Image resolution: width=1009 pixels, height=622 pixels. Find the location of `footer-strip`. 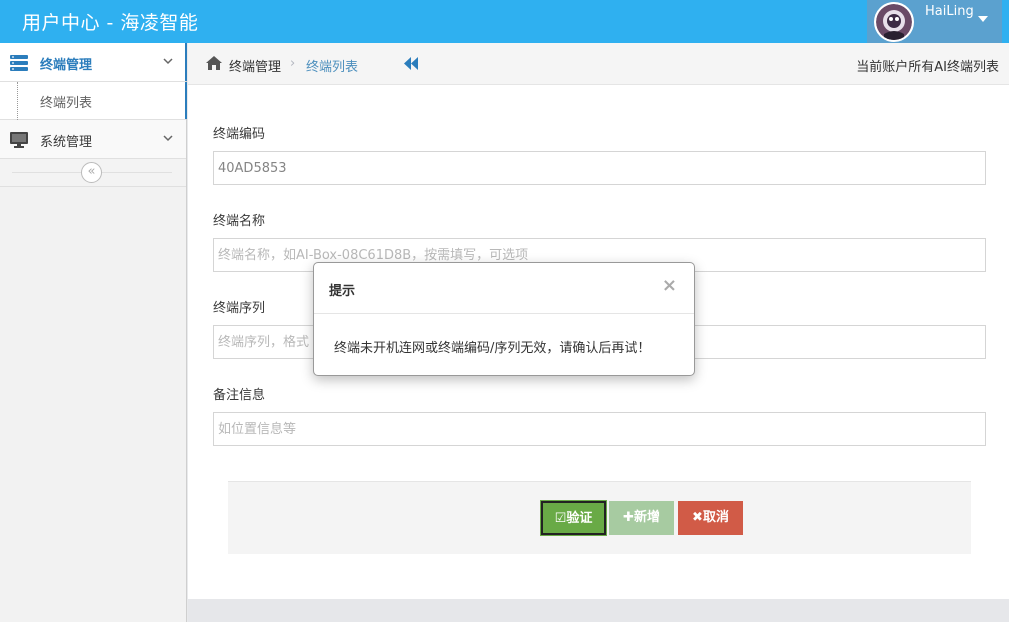

footer-strip is located at coordinates (598, 610).